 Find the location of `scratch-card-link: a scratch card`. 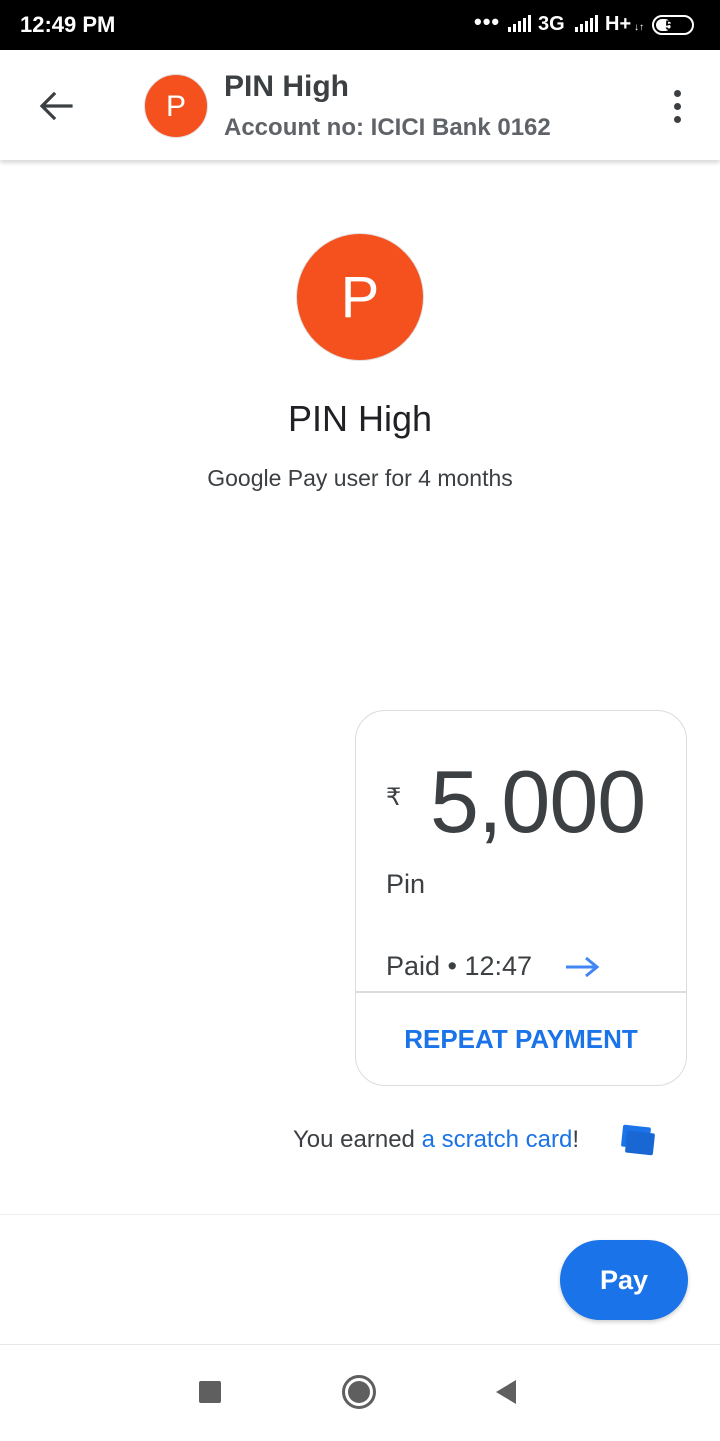

scratch-card-link: a scratch card is located at coordinates (497, 1139).